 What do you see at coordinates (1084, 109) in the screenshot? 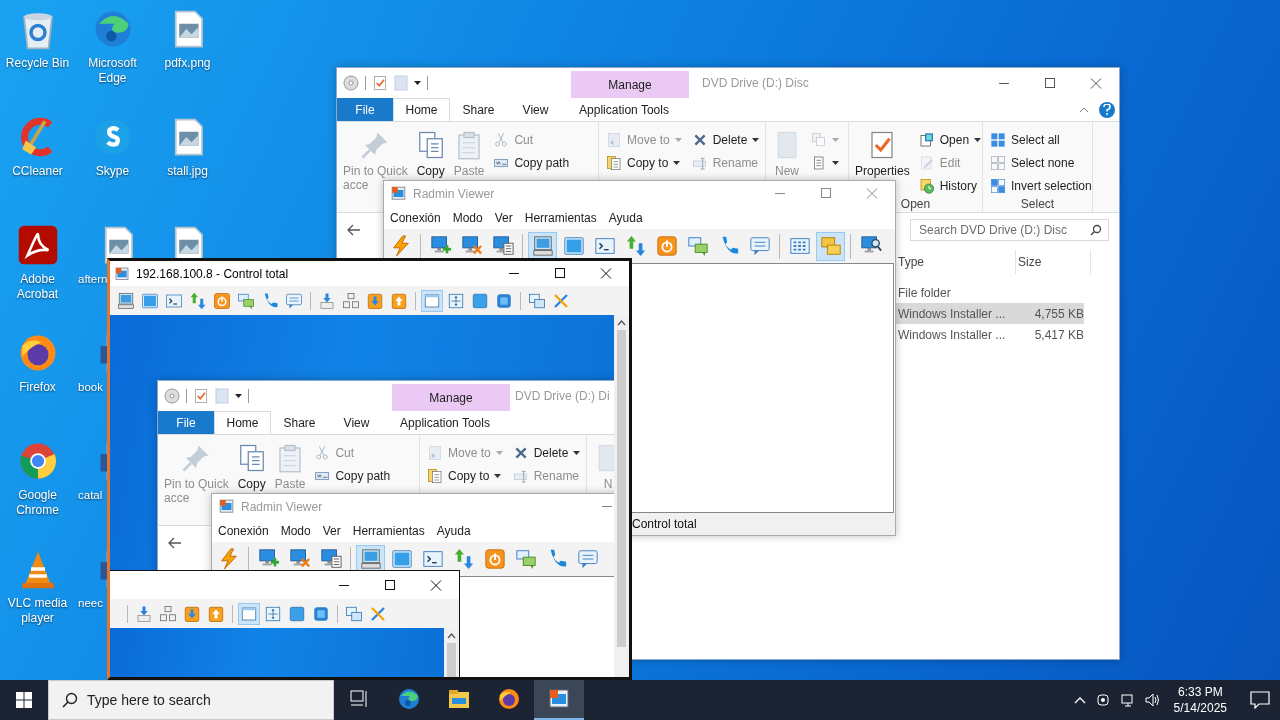
I see `collapse-icon` at bounding box center [1084, 109].